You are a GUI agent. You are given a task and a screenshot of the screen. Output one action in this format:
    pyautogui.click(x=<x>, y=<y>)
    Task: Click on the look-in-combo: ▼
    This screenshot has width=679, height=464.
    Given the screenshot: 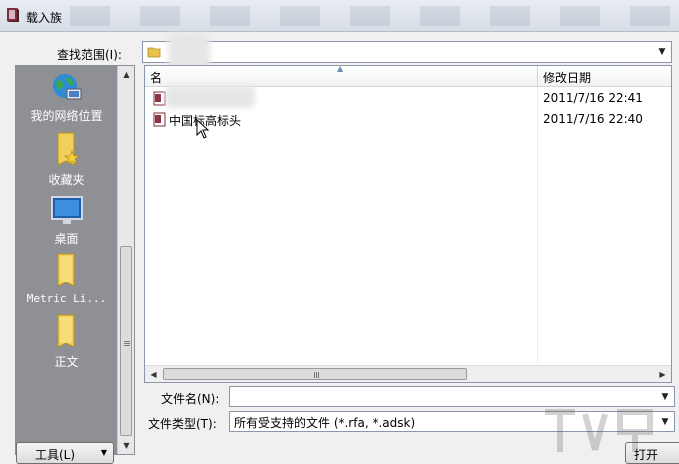 What is the action you would take?
    pyautogui.click(x=407, y=52)
    